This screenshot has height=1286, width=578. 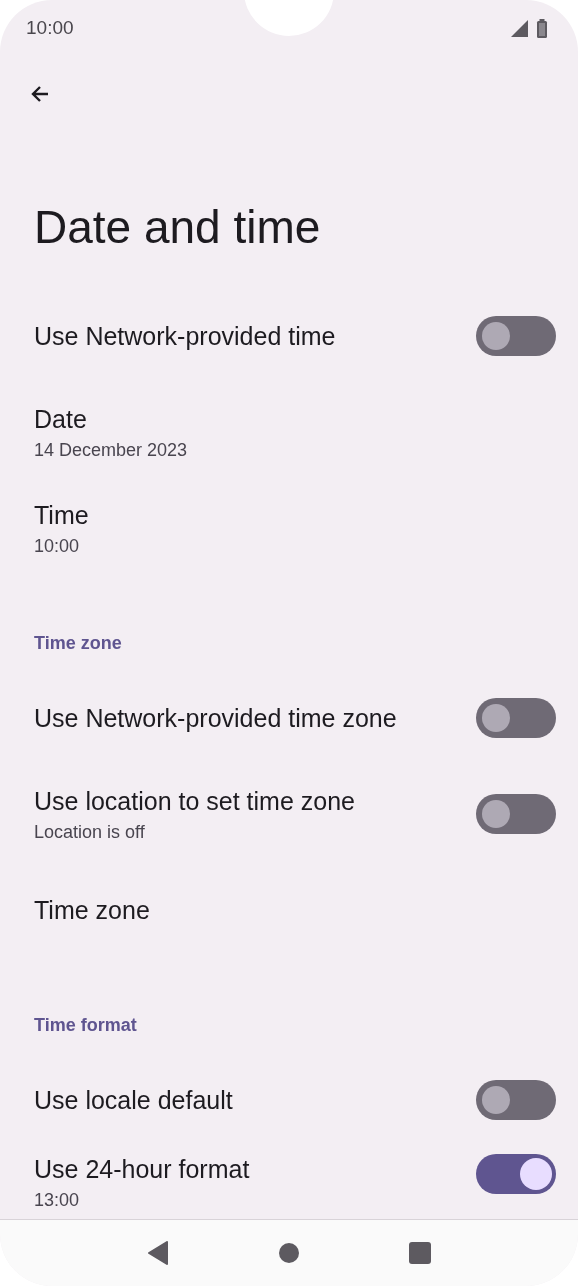 I want to click on row-title: Time, so click(x=61, y=515).